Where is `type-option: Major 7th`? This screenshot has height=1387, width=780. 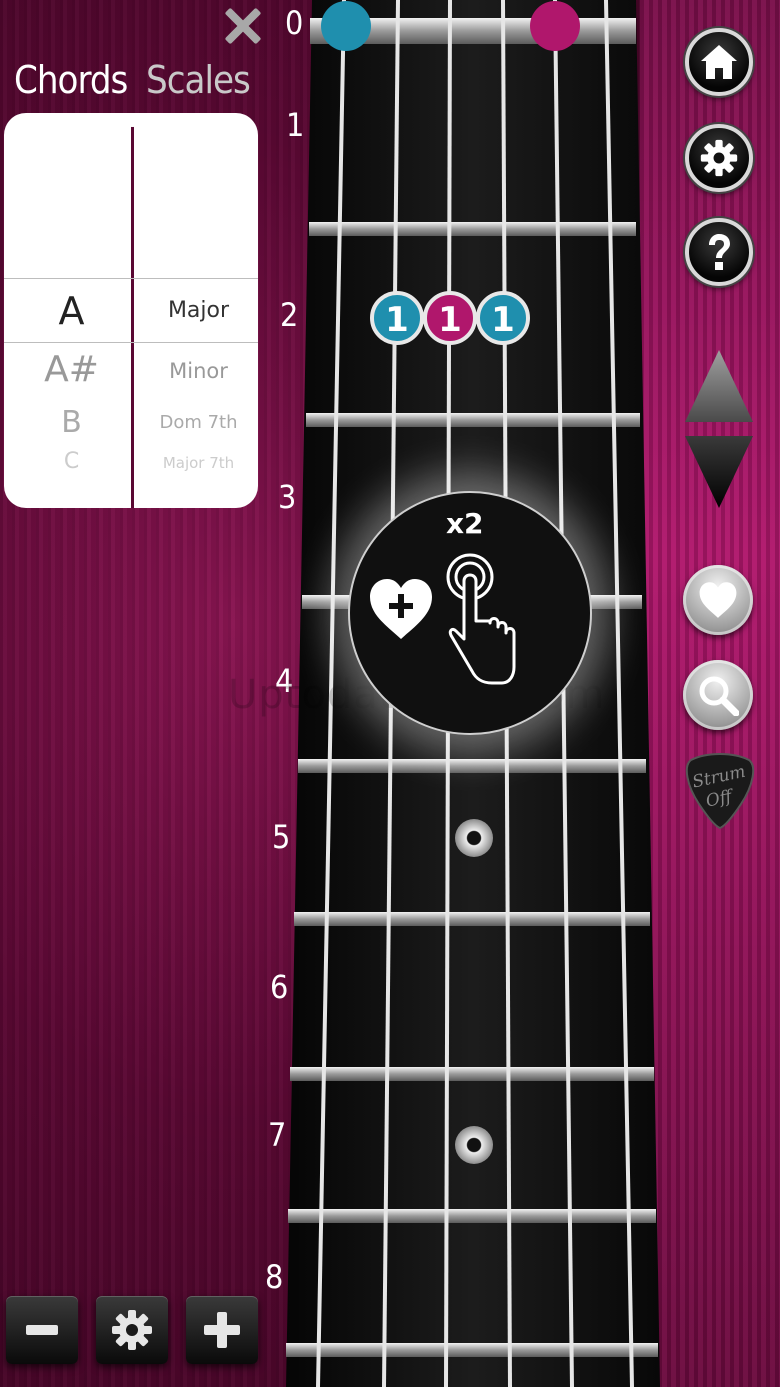
type-option: Major 7th is located at coordinates (196, 463).